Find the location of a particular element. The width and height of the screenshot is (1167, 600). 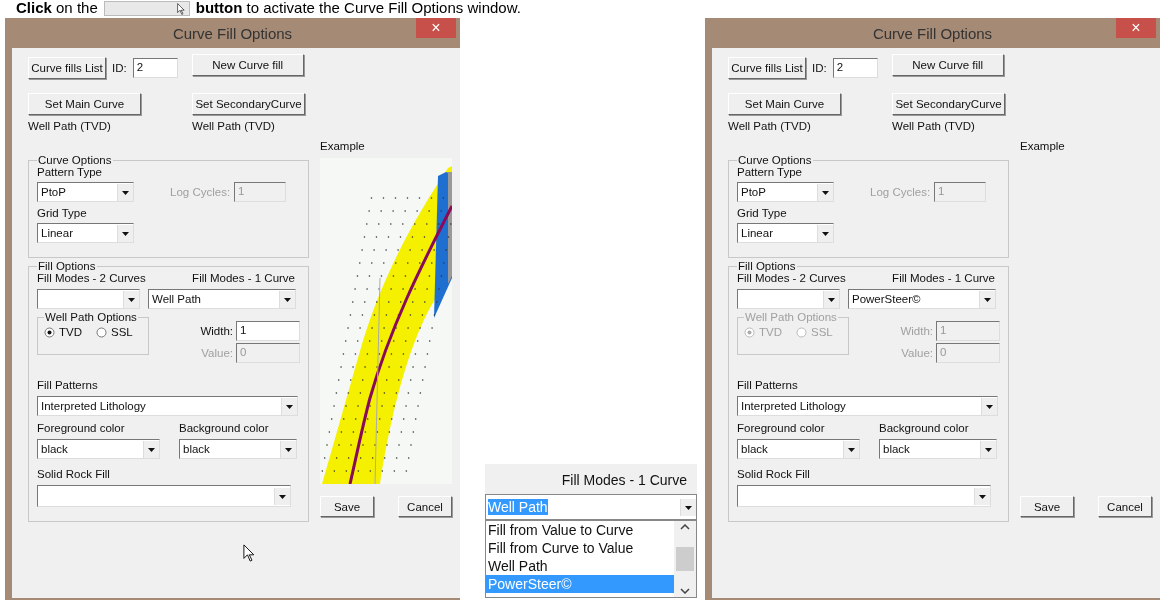

radio-option: SSL is located at coordinates (114, 332).